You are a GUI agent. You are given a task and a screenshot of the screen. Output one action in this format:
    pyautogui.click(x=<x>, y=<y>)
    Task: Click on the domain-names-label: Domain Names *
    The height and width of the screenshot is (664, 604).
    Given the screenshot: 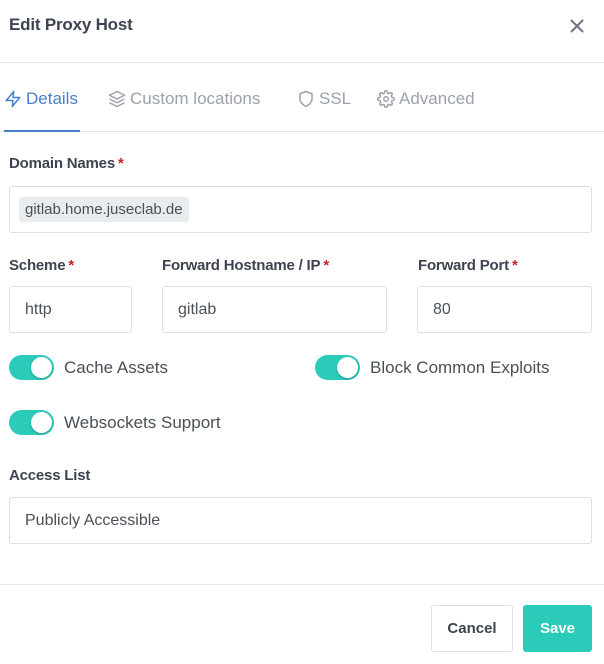 What is the action you would take?
    pyautogui.click(x=66, y=163)
    